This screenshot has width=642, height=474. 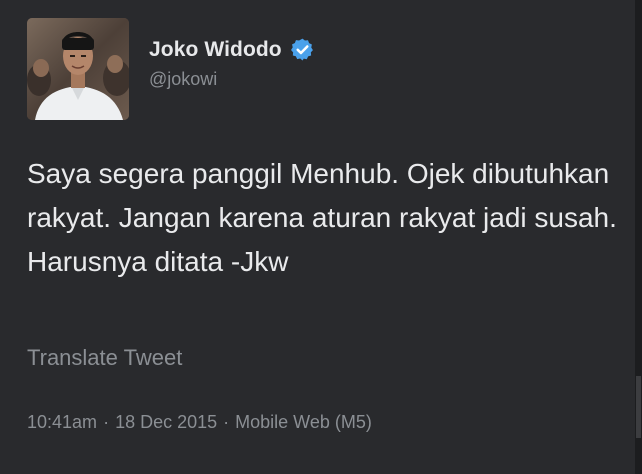 What do you see at coordinates (183, 79) in the screenshot?
I see `author-handle: @jokowi` at bounding box center [183, 79].